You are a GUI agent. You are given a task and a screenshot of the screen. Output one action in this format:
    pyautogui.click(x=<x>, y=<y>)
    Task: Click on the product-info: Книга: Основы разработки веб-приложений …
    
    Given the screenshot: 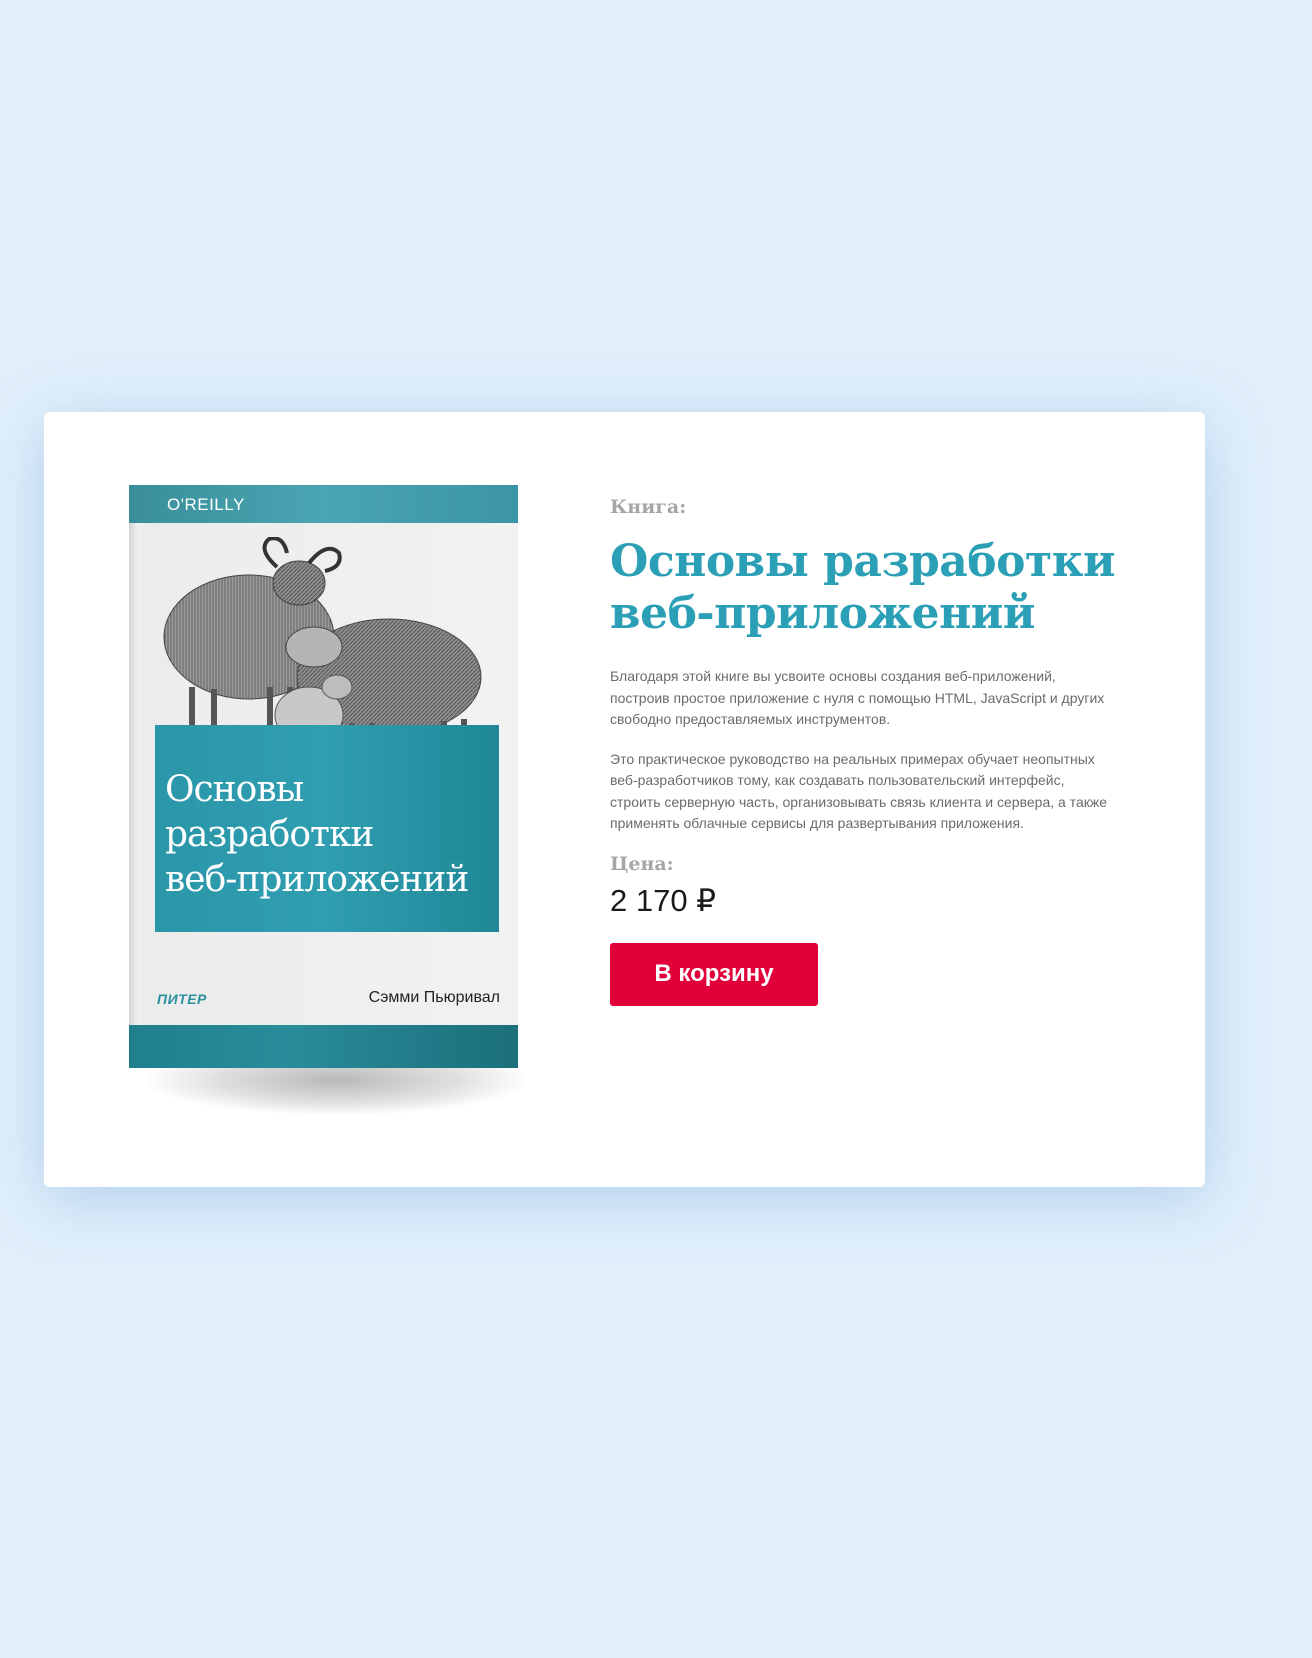 What is the action you would take?
    pyautogui.click(x=870, y=751)
    